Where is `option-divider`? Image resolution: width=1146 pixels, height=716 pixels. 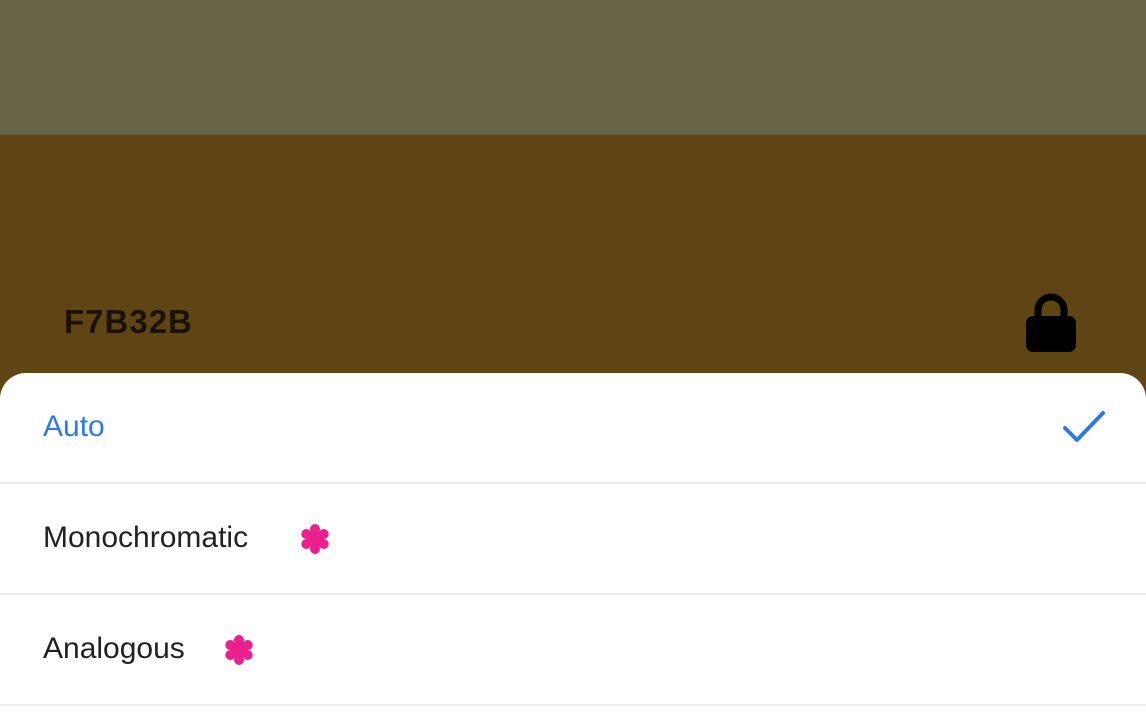
option-divider is located at coordinates (573, 705).